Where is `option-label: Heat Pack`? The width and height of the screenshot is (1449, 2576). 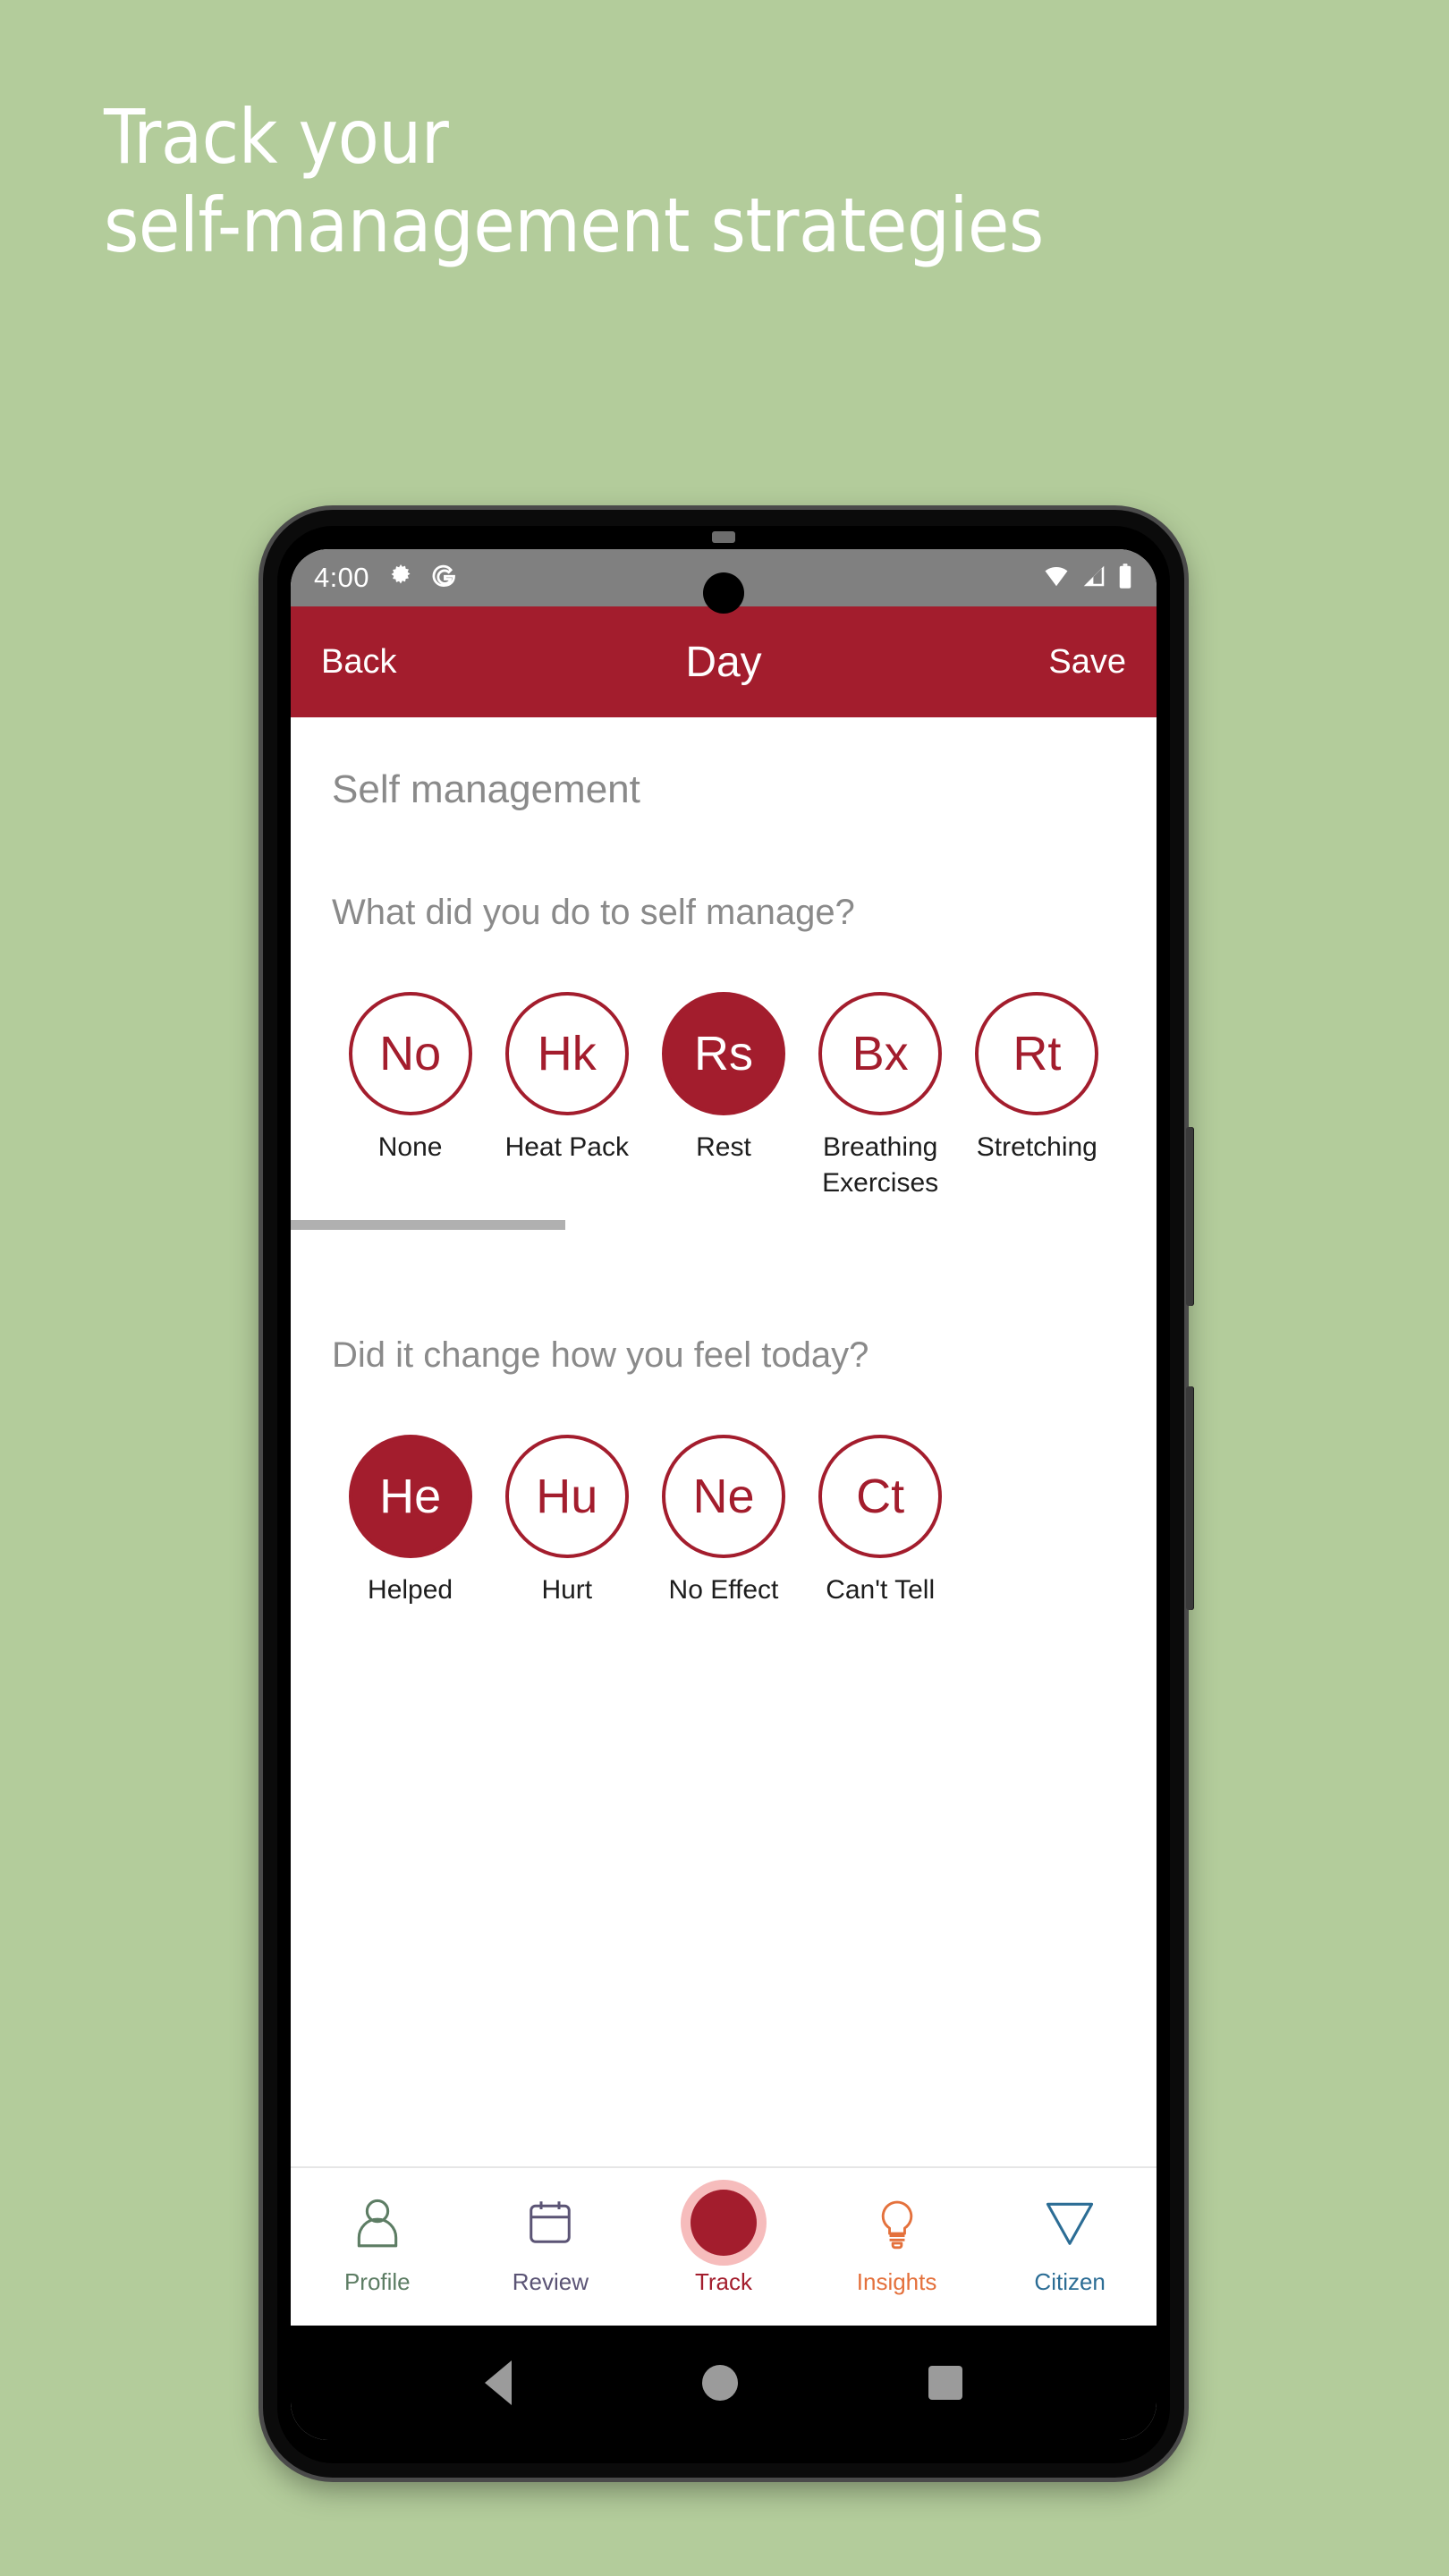
option-label: Heat Pack is located at coordinates (566, 1147).